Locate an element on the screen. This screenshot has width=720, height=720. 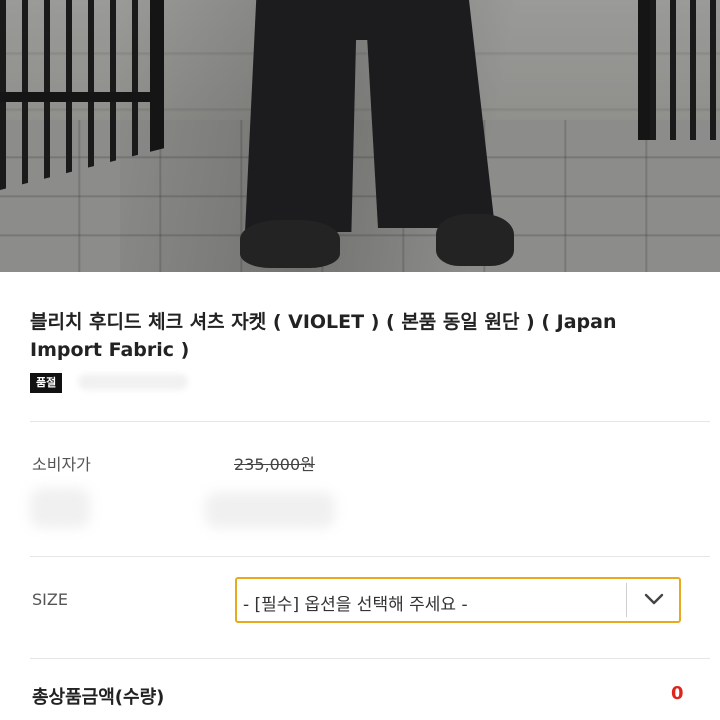
blurred-label is located at coordinates (60, 508).